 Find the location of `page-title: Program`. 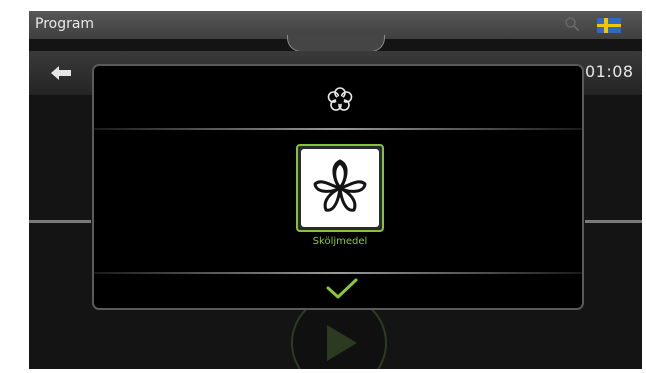

page-title: Program is located at coordinates (65, 24).